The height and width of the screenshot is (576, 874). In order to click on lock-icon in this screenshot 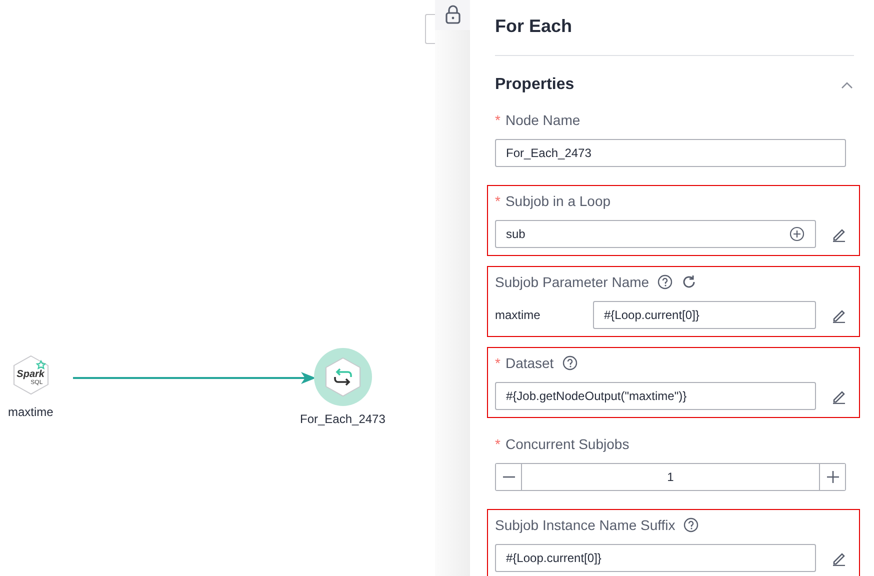, I will do `click(452, 15)`.